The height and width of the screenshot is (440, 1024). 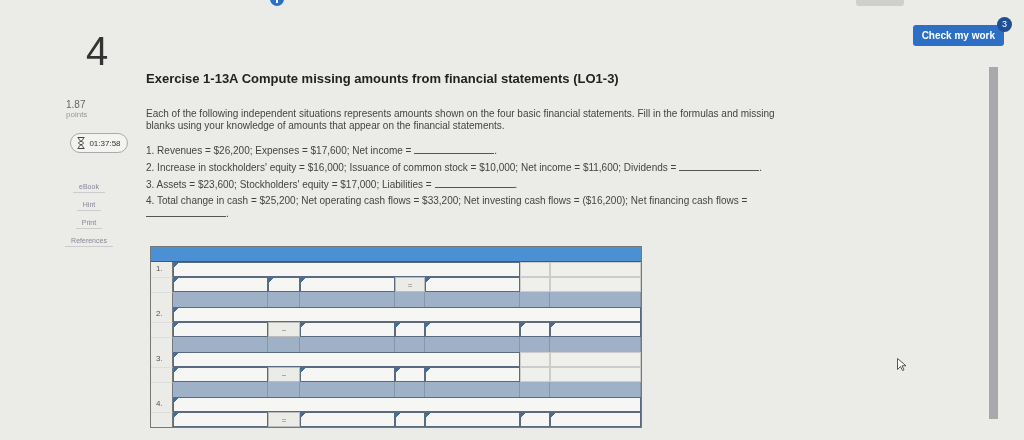 What do you see at coordinates (81, 143) in the screenshot?
I see `hourglass-icon` at bounding box center [81, 143].